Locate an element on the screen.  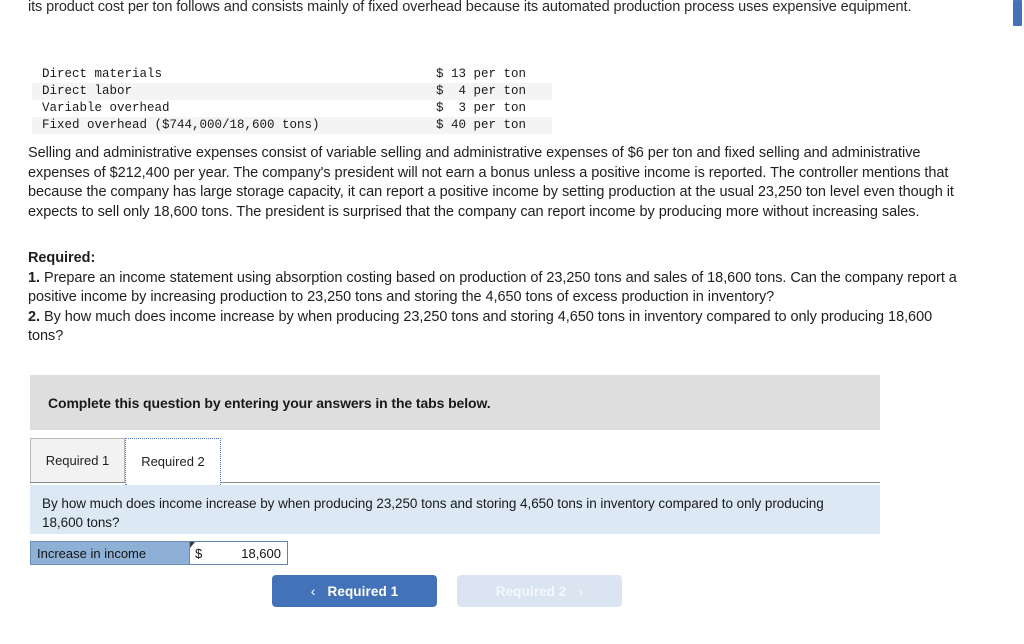
cell-comment-marker-icon is located at coordinates (192, 545).